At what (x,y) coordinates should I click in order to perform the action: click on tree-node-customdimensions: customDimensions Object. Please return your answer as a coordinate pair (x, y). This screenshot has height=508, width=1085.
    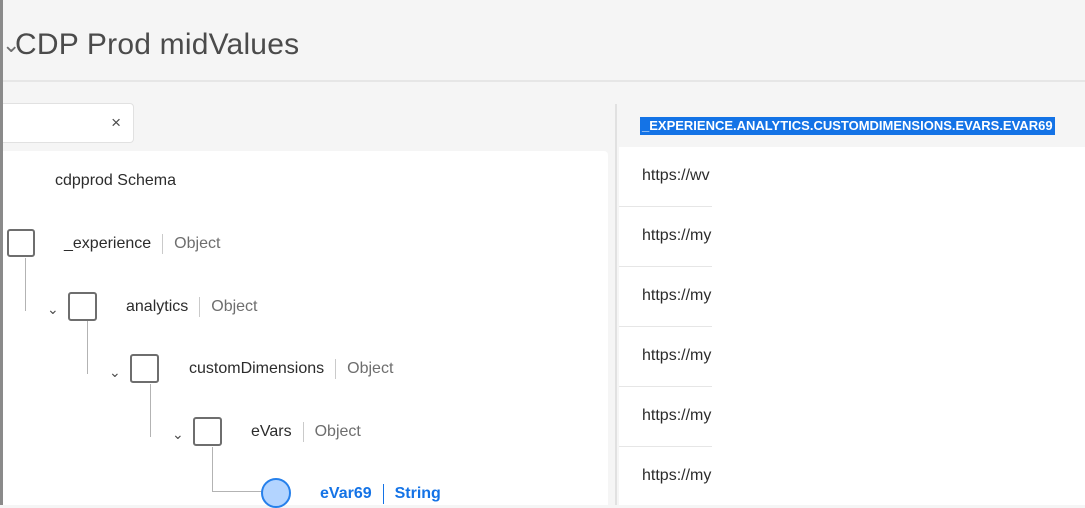
    Looking at the image, I should click on (291, 369).